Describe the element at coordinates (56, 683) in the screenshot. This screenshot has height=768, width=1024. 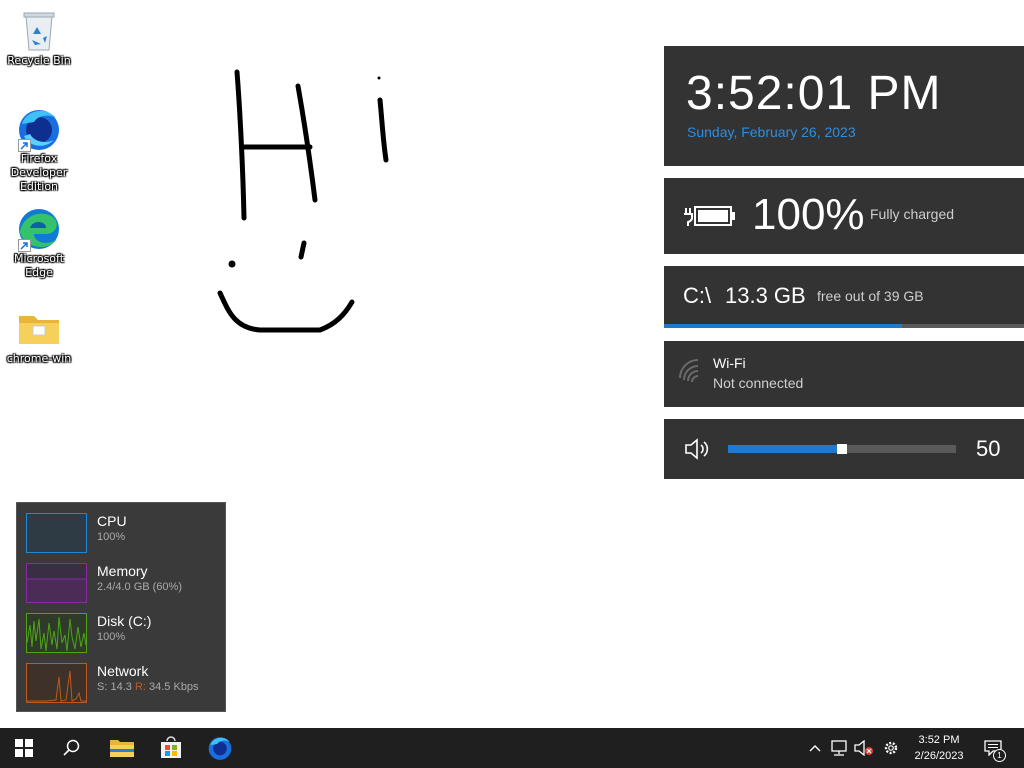
I see `network-graph` at that location.